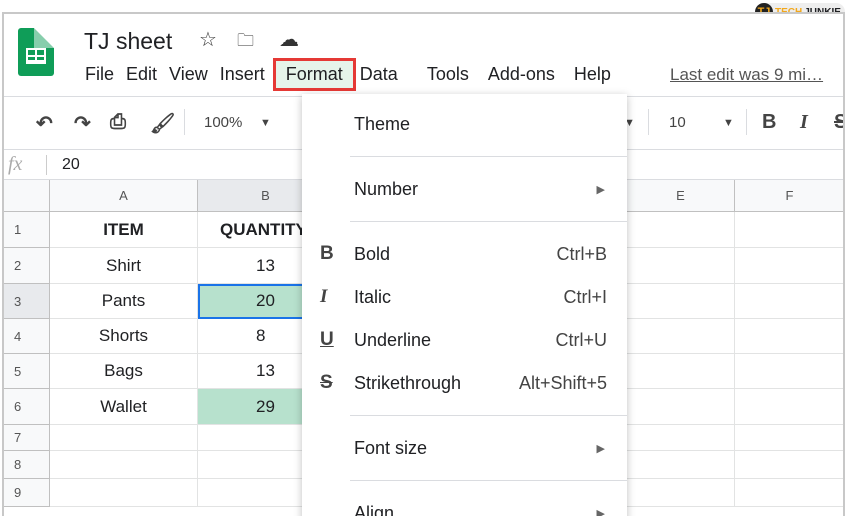  What do you see at coordinates (27, 301) in the screenshot?
I see `row-header: 3` at bounding box center [27, 301].